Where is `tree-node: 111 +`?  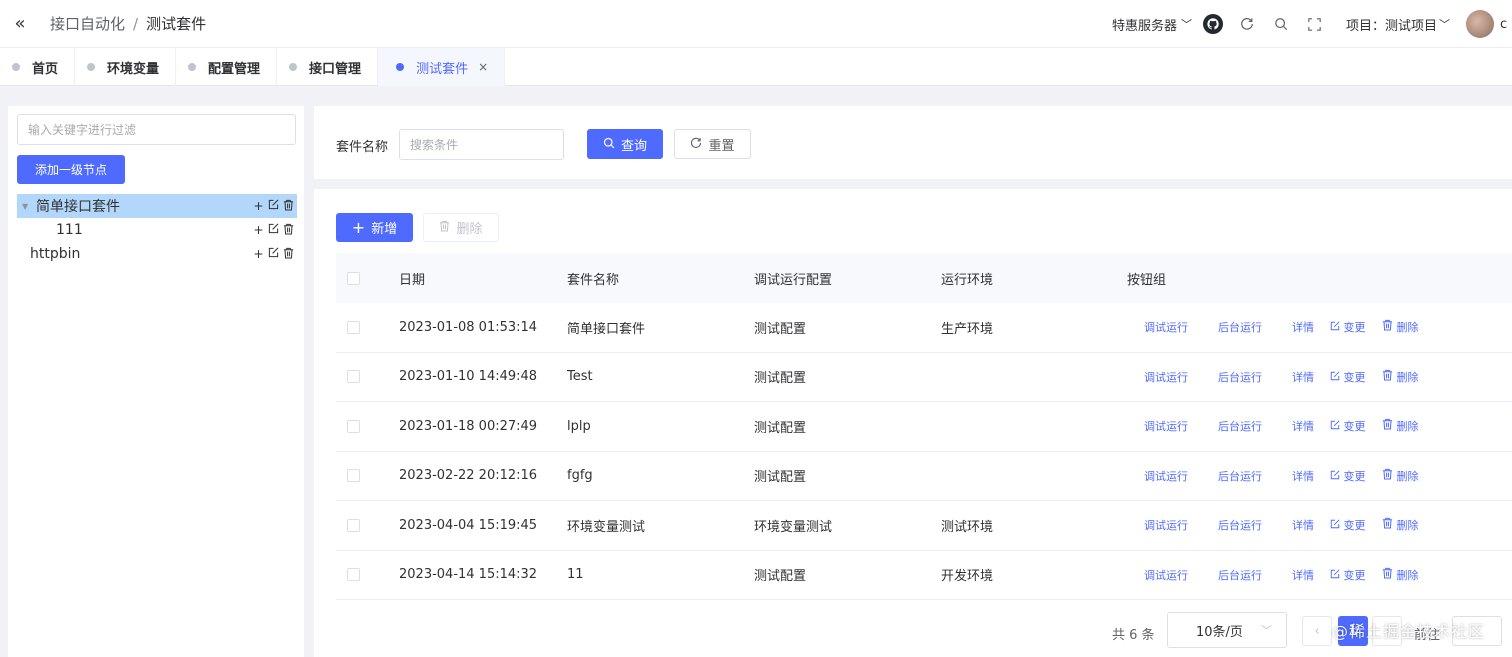 tree-node: 111 + is located at coordinates (157, 230).